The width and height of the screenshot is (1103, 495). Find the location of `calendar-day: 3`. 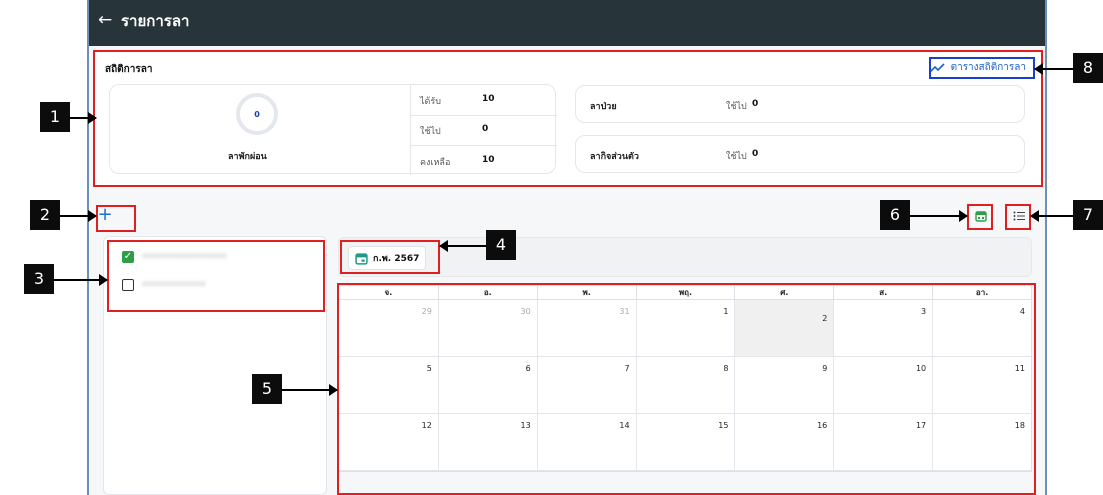

calendar-day: 3 is located at coordinates (882, 328).